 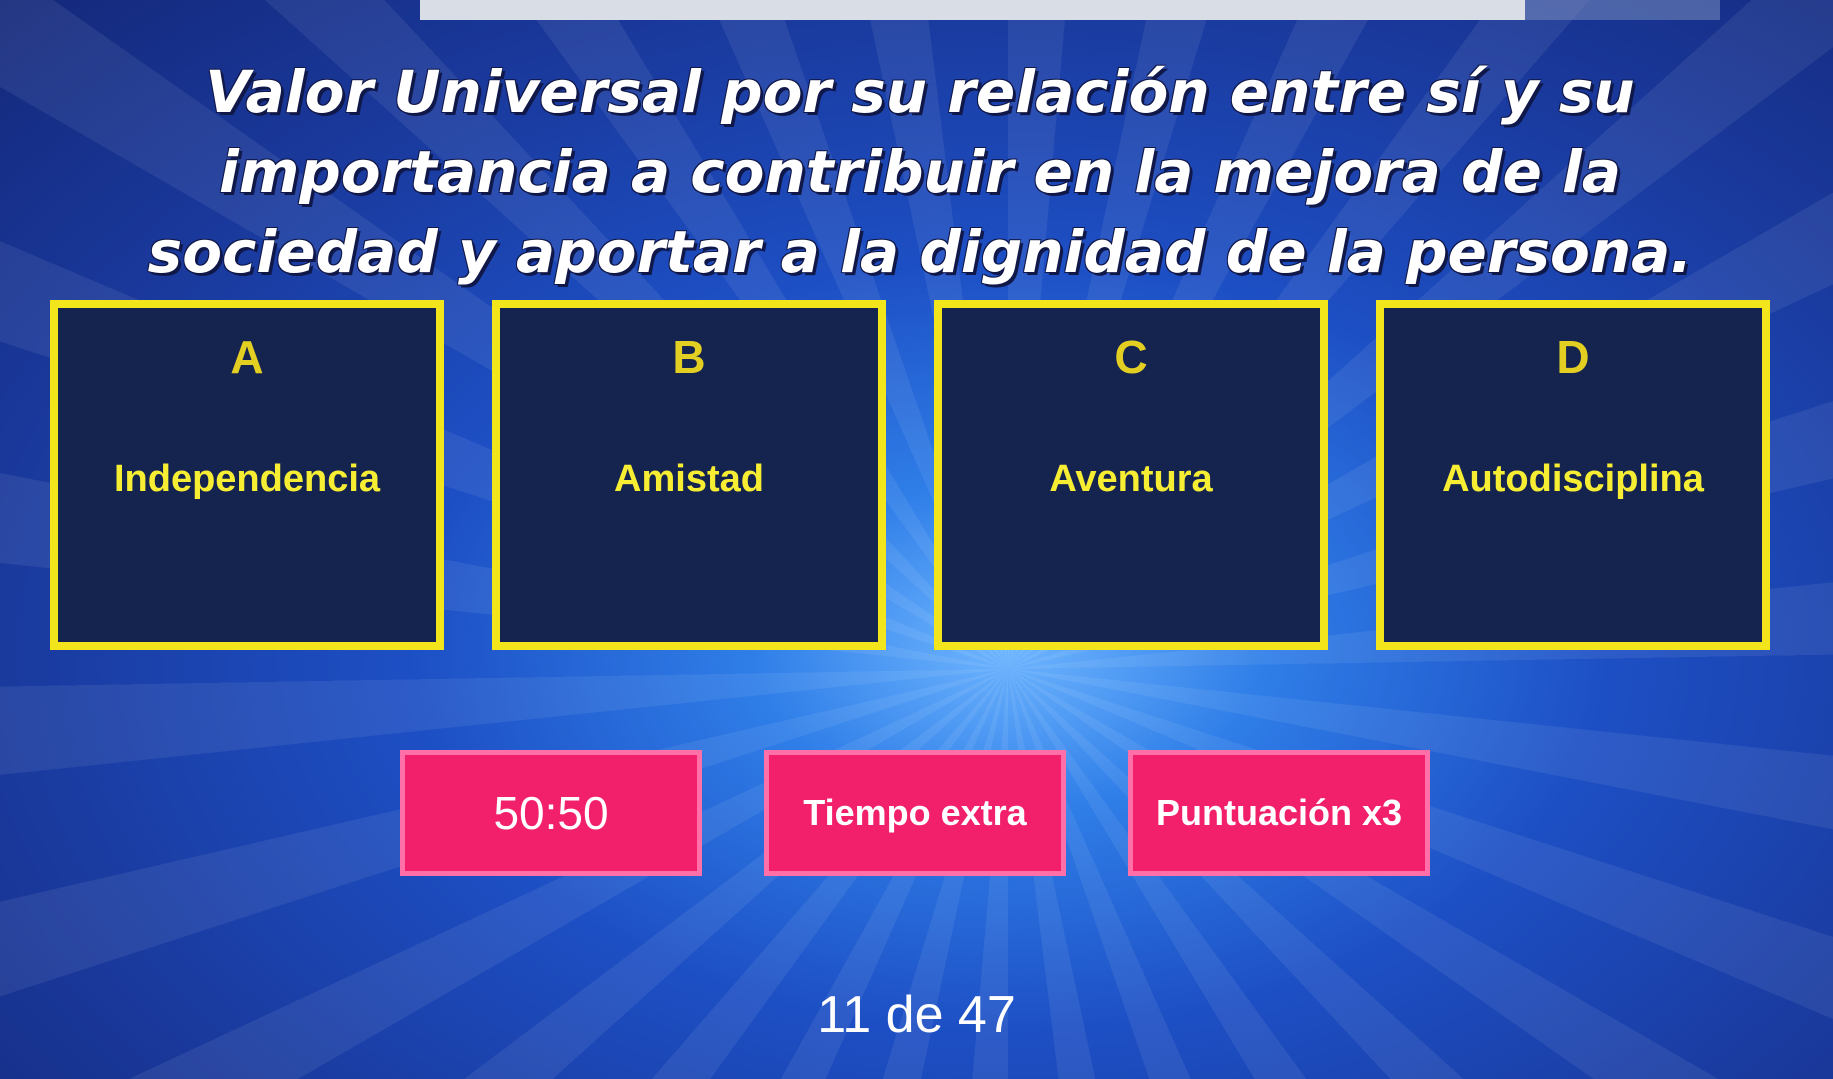 I want to click on powerup-bar: 50:50 Tiempo extra Puntuación x3, so click(x=915, y=813).